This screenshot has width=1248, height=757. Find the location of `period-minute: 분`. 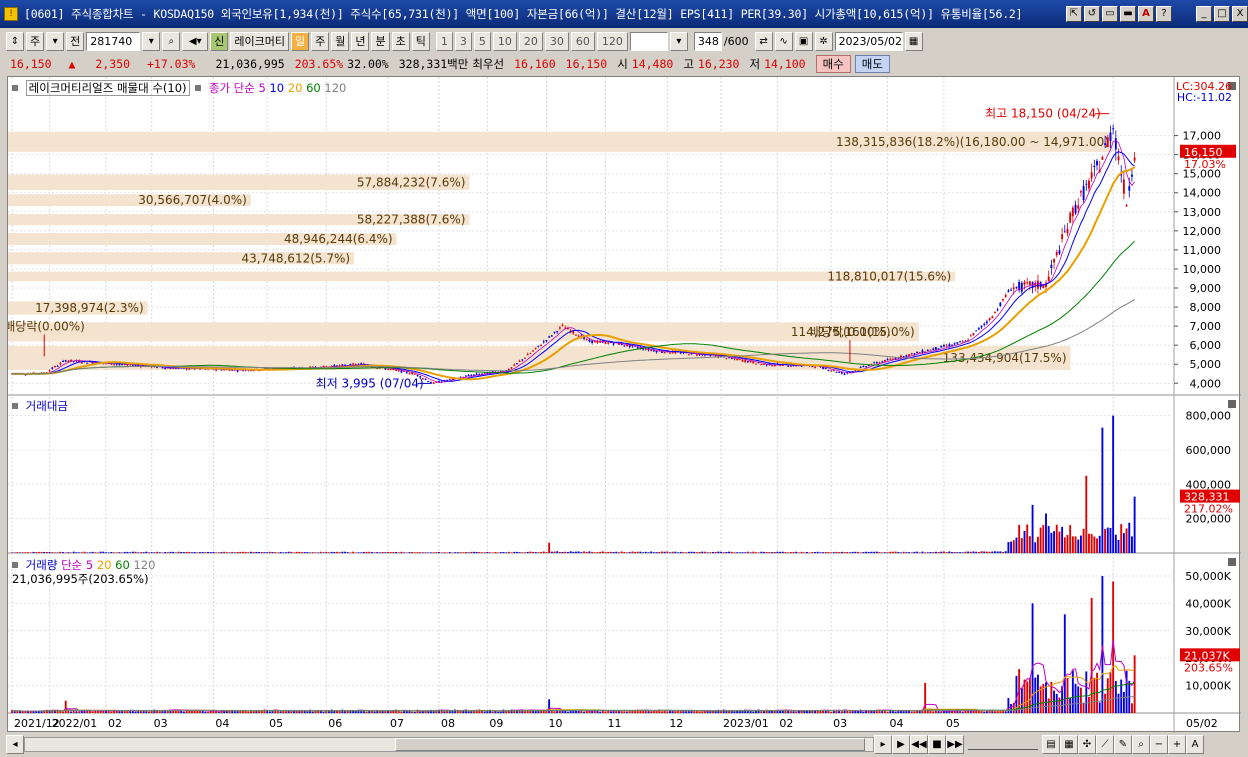

period-minute: 분 is located at coordinates (380, 41).